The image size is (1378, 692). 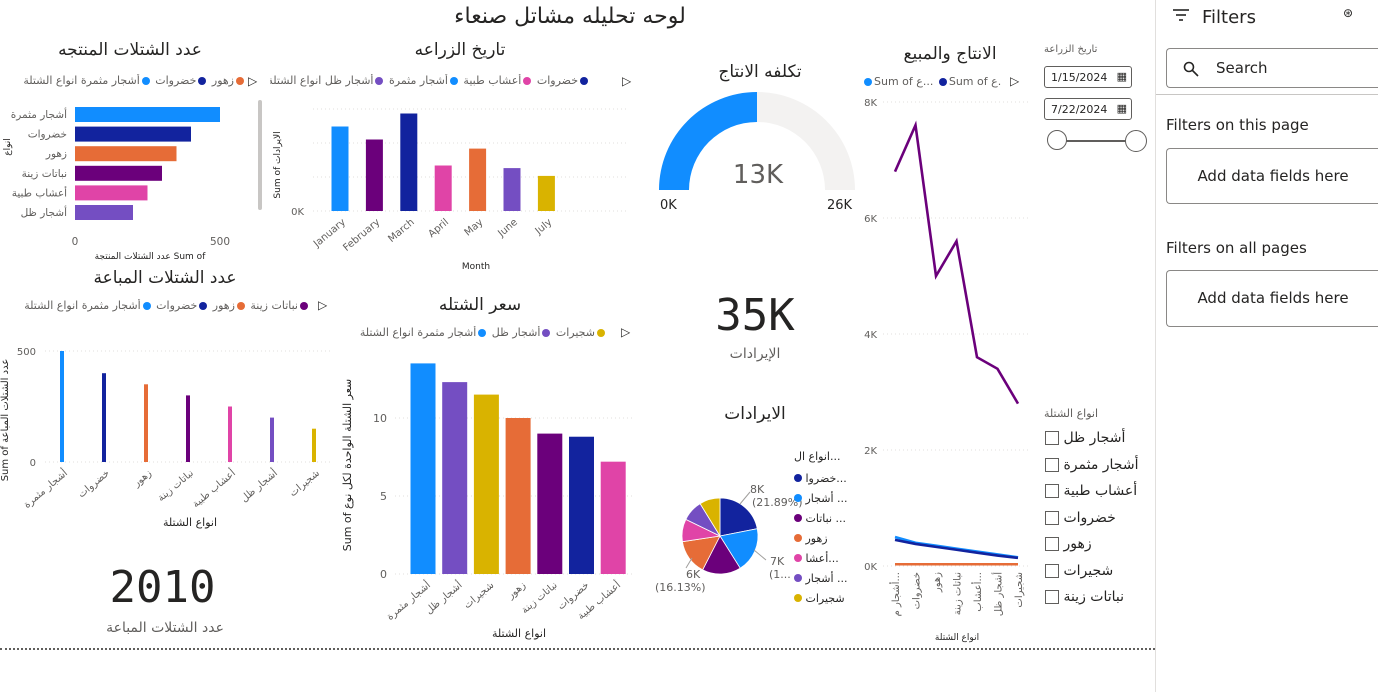 What do you see at coordinates (998, 594) in the screenshot?
I see `category-label: أشجار ظل` at bounding box center [998, 594].